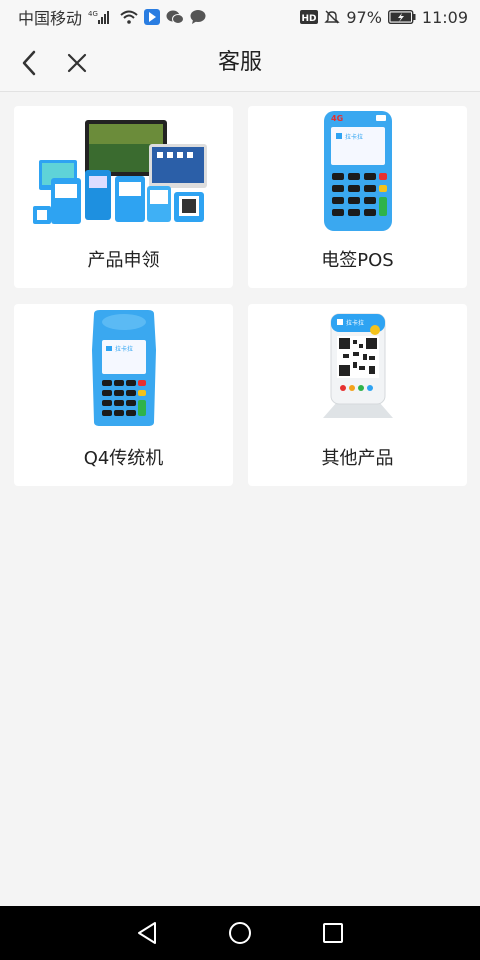 The height and width of the screenshot is (960, 480). Describe the element at coordinates (337, 118) in the screenshot. I see `network-badge: 4G` at that location.